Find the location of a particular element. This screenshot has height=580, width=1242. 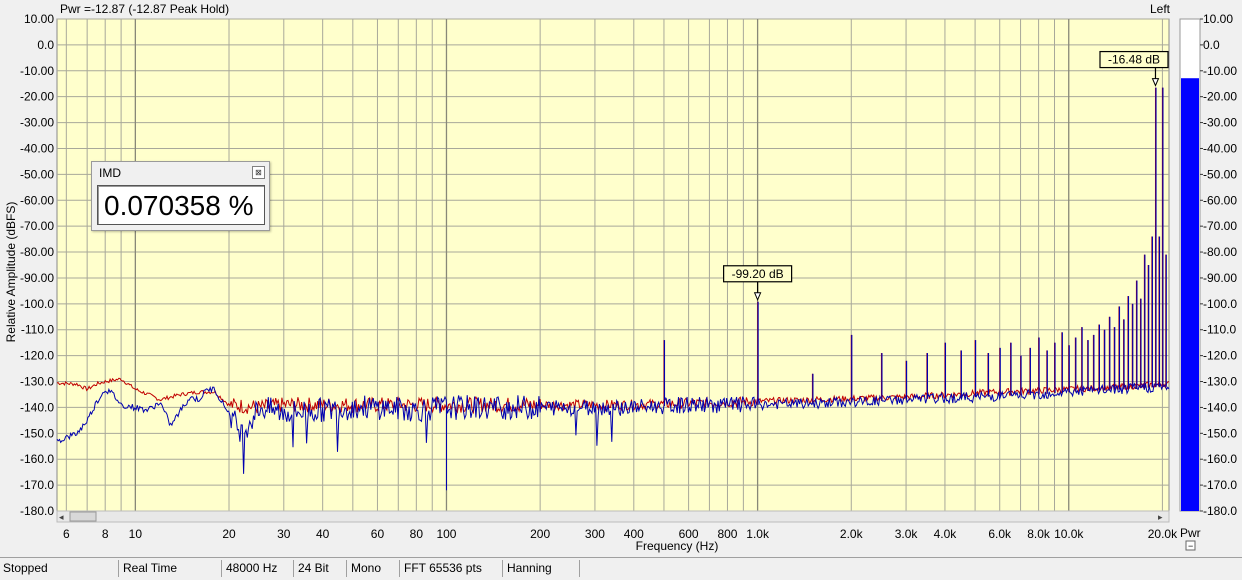

x-tick-label: 10.0k is located at coordinates (1069, 534).